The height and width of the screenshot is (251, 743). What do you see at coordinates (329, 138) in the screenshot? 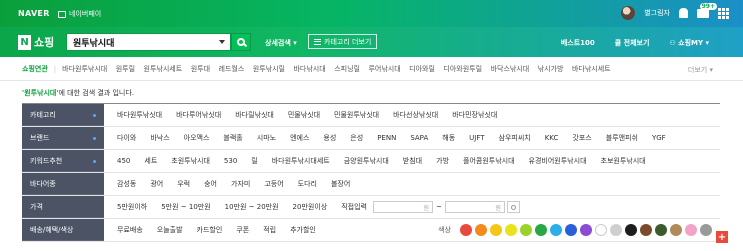
I see `filter-option: 용성` at bounding box center [329, 138].